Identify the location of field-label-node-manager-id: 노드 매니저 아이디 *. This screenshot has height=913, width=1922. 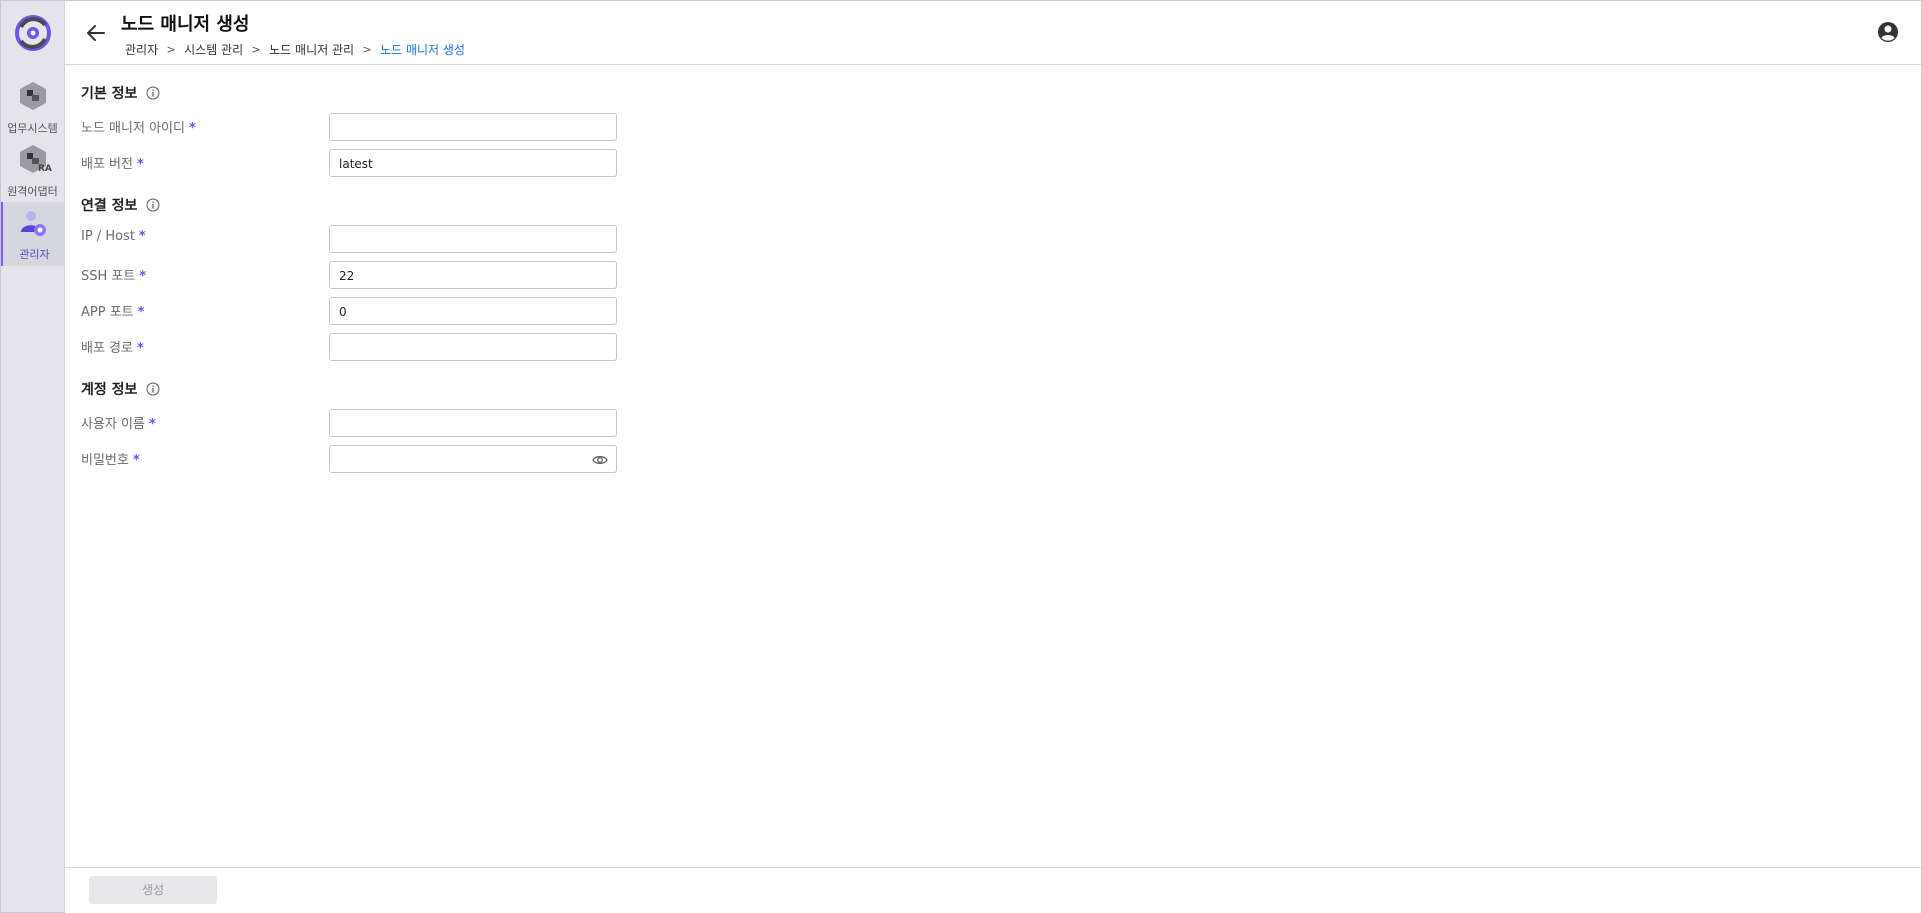
(138, 128).